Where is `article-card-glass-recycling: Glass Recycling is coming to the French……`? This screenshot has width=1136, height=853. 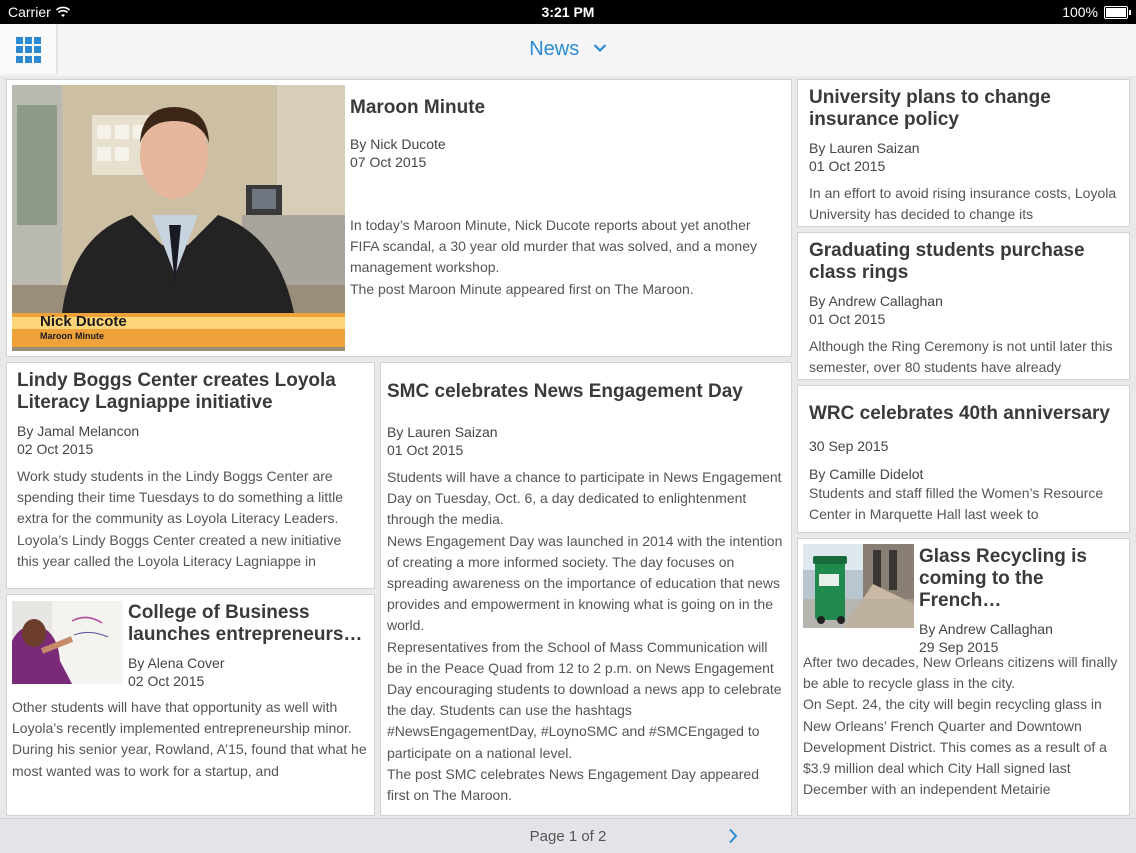
article-card-glass-recycling: Glass Recycling is coming to the French…… is located at coordinates (963, 677).